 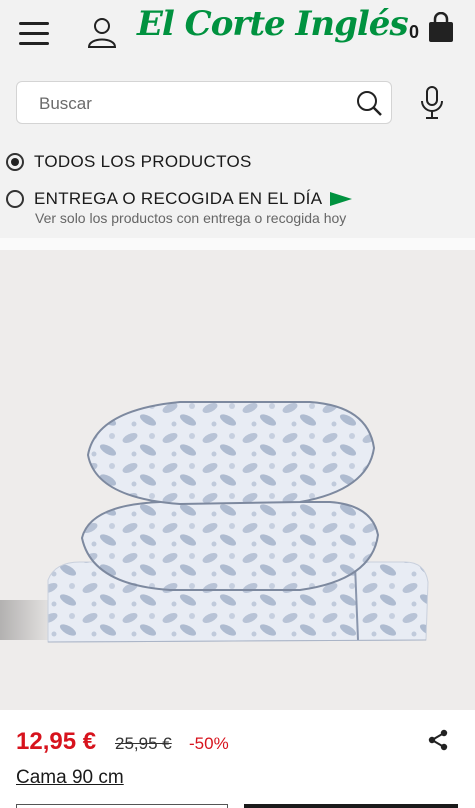 What do you see at coordinates (34, 34) in the screenshot?
I see `menu-icon` at bounding box center [34, 34].